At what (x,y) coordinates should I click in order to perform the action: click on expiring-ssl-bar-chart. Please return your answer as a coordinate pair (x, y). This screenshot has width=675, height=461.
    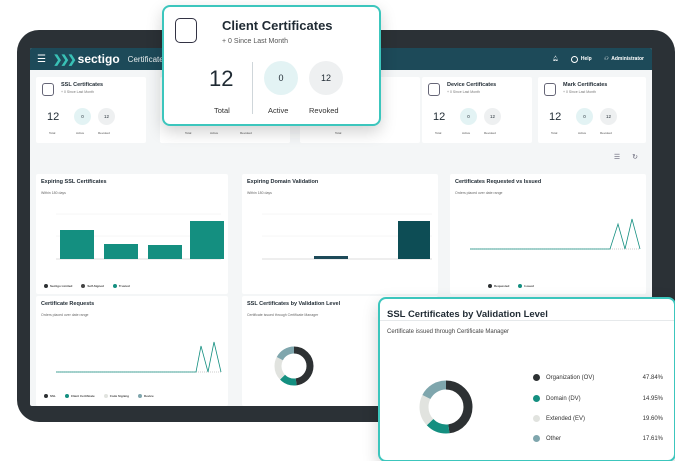
    Looking at the image, I should click on (140, 236).